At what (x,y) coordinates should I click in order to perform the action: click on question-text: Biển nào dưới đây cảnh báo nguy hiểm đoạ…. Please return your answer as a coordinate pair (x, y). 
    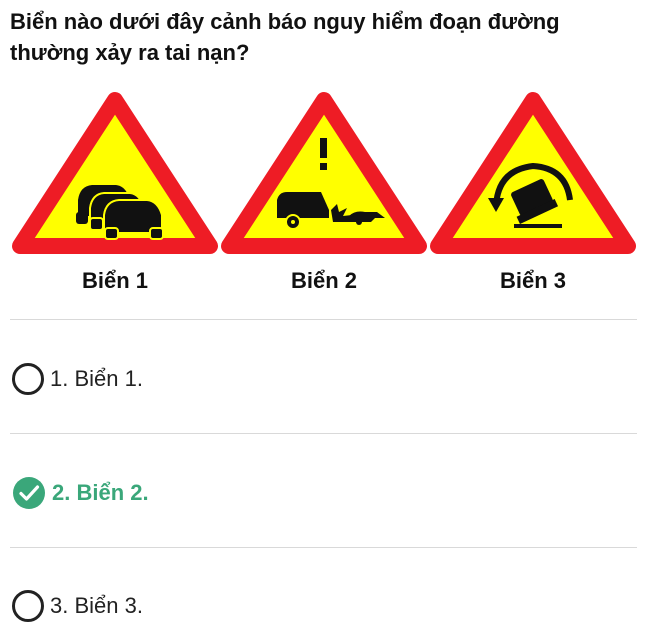
    Looking at the image, I should click on (285, 37).